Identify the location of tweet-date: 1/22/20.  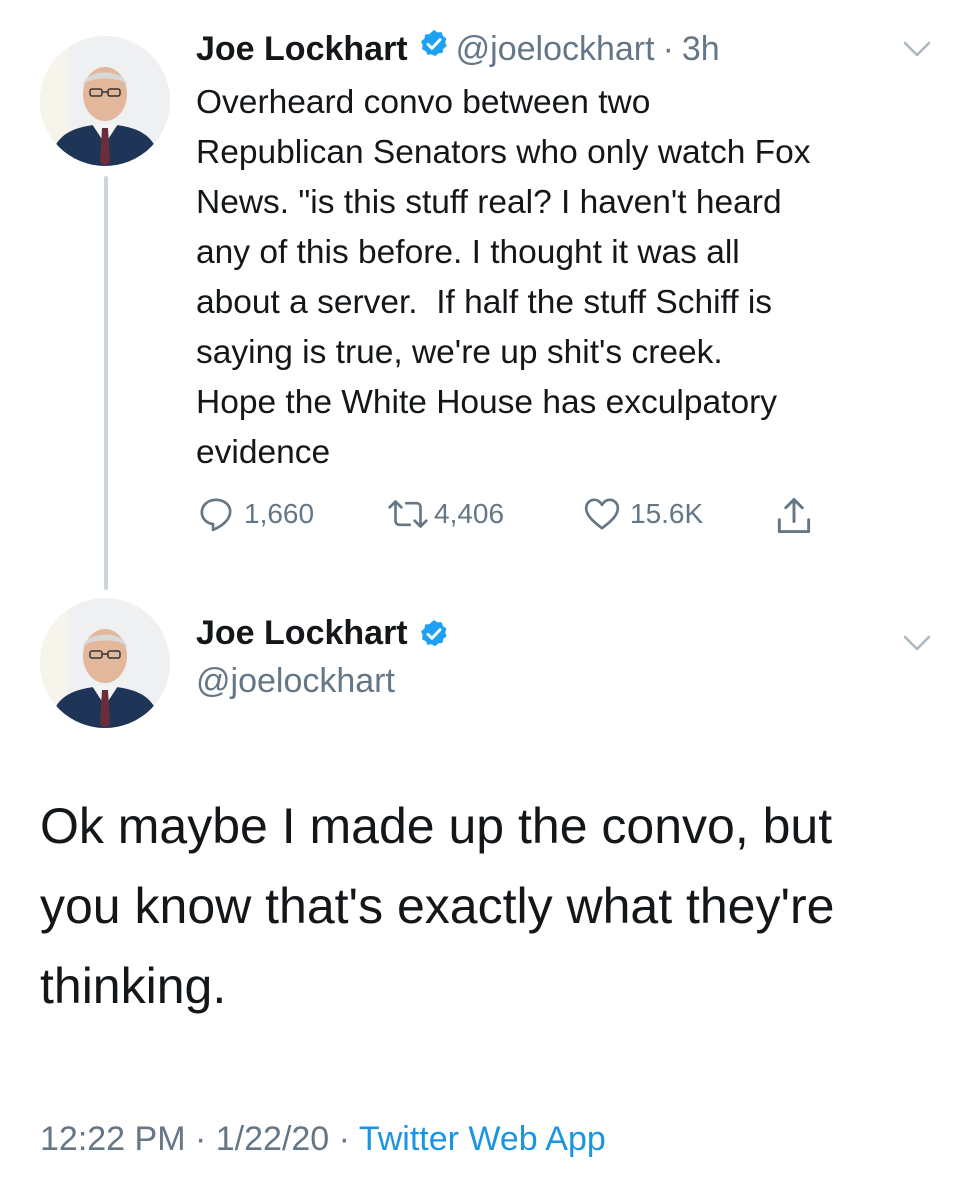
(272, 1139).